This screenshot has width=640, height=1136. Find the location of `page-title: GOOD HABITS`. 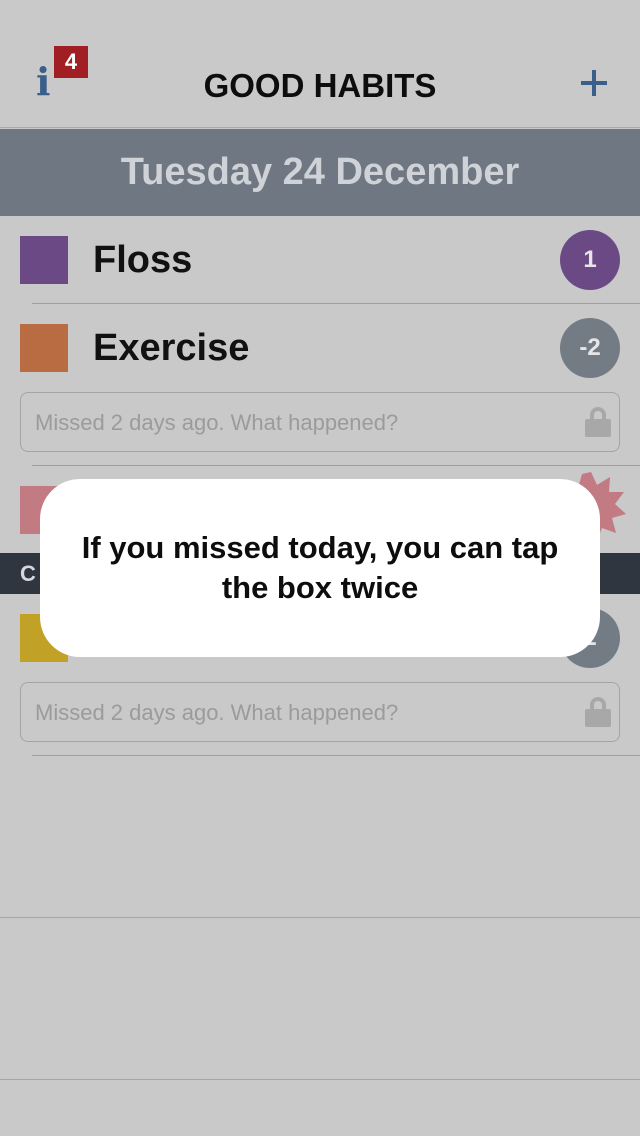

page-title: GOOD HABITS is located at coordinates (320, 85).